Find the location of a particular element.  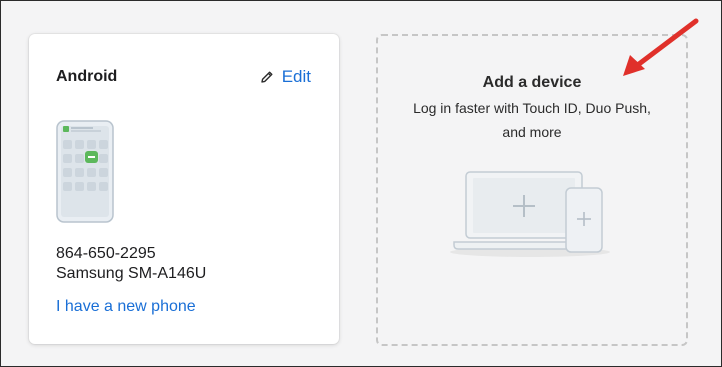

device-card-title: Android is located at coordinates (87, 76).